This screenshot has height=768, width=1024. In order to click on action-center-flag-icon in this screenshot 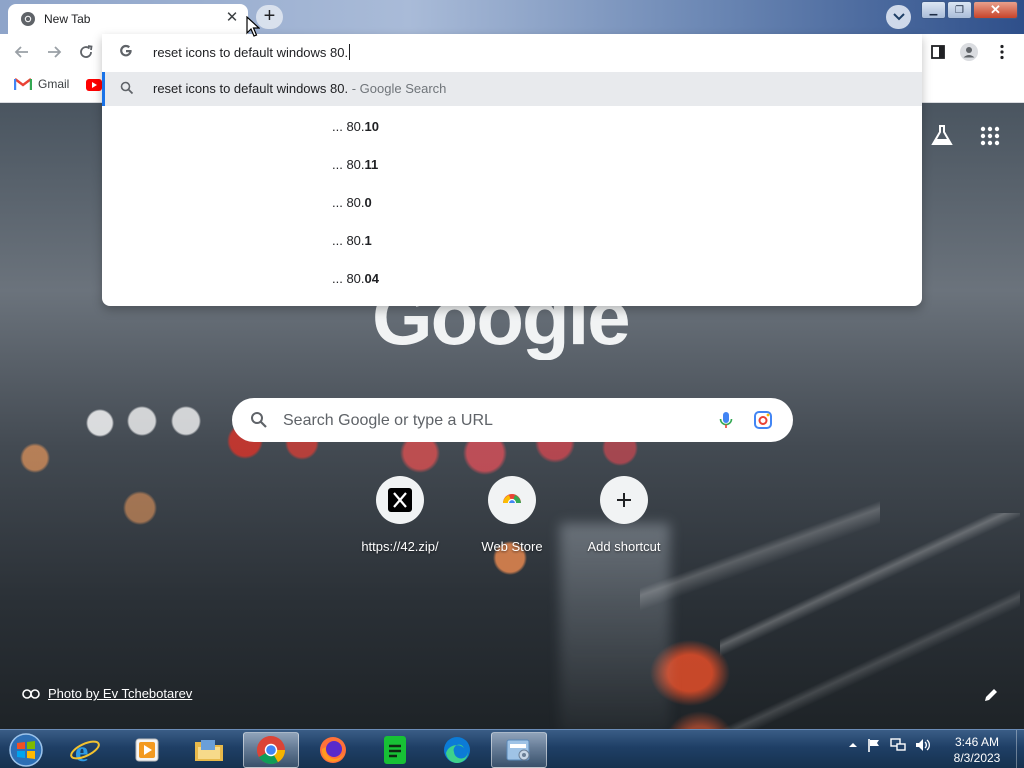, I will do `click(874, 745)`.